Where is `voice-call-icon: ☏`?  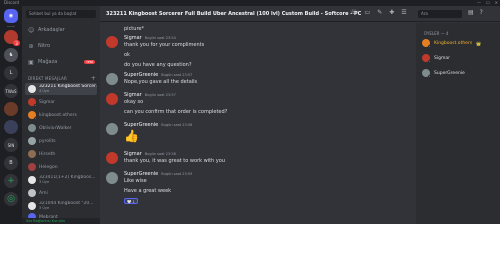 voice-call-icon: ☏ is located at coordinates (354, 12).